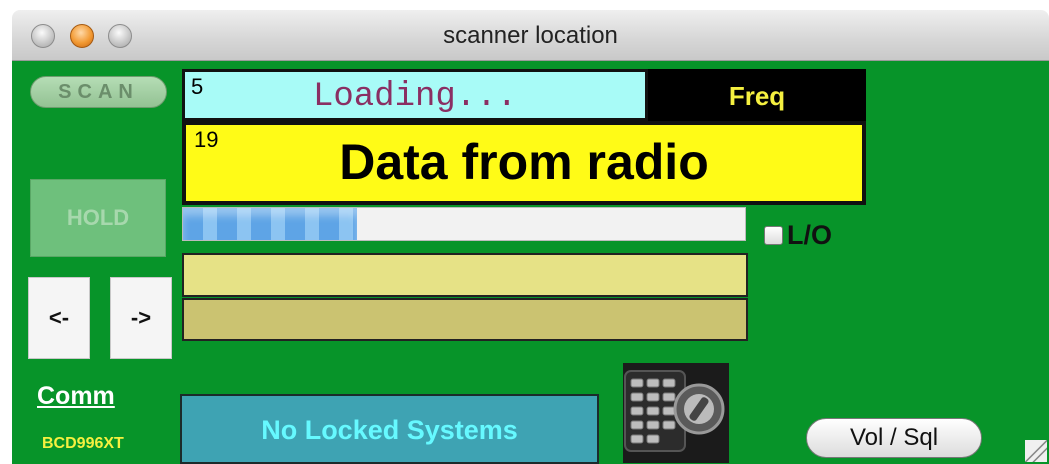  Describe the element at coordinates (773, 235) in the screenshot. I see `lockout-checkbox` at that location.